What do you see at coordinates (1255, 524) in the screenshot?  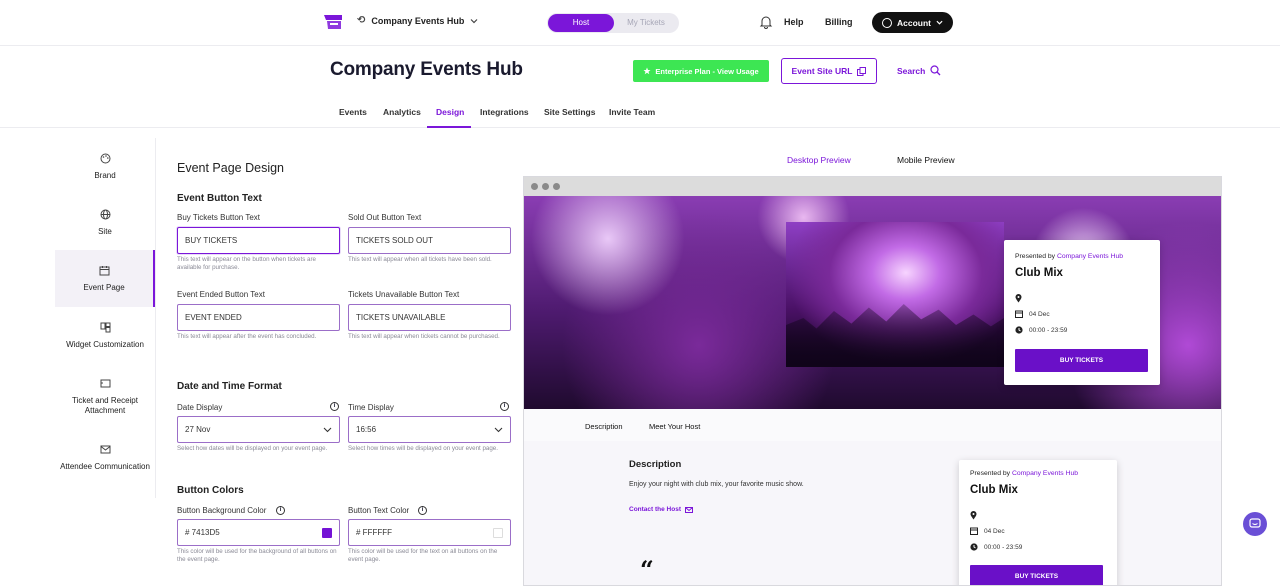 I see `chat-widget-button` at bounding box center [1255, 524].